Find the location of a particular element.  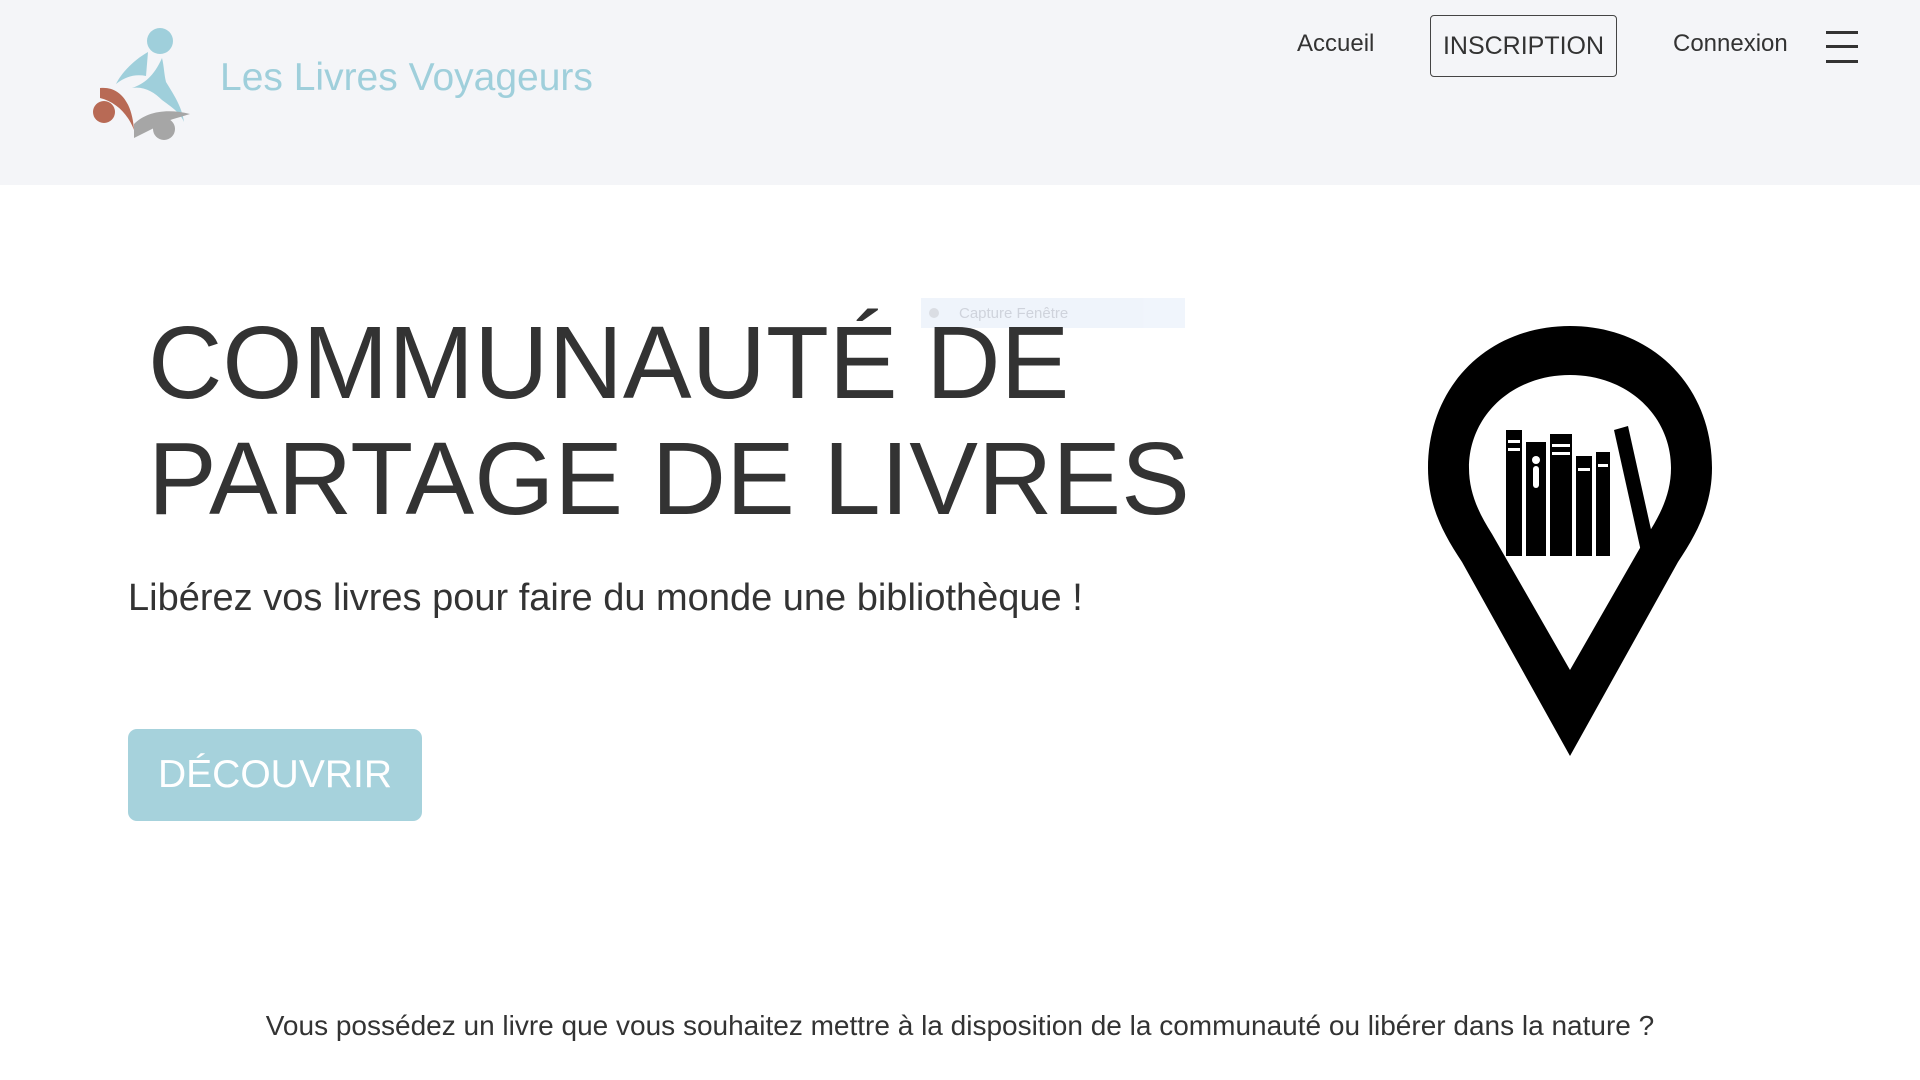

hamburger-menu-icon is located at coordinates (1842, 47).